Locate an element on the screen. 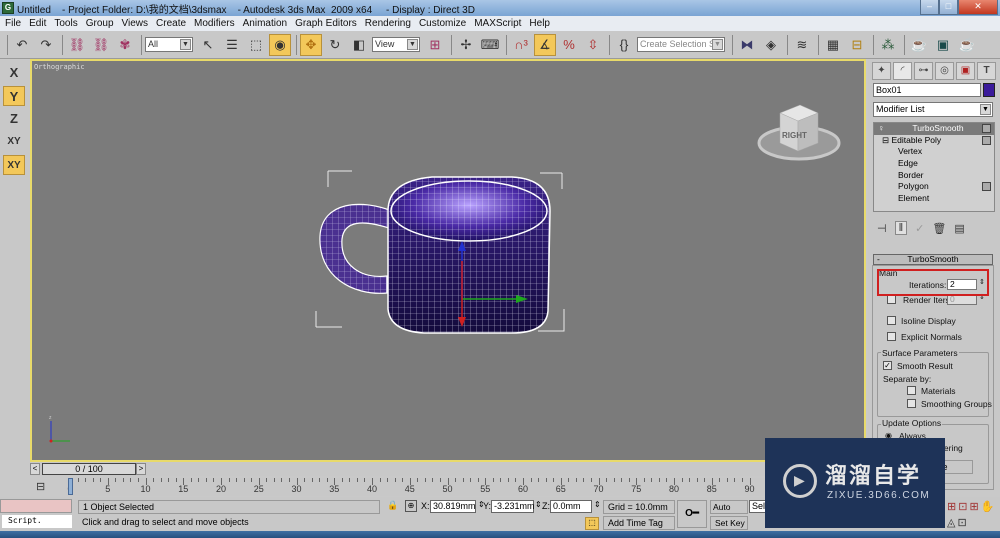 The height and width of the screenshot is (538, 1000). create-tab-icon: ✦ is located at coordinates (881, 71).